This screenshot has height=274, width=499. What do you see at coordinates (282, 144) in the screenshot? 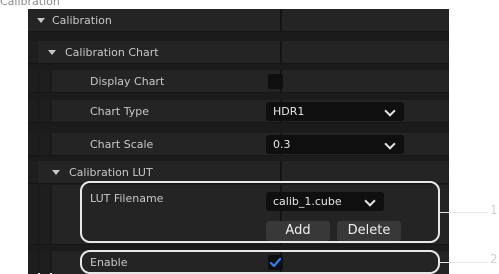
I see `dropdown-value: 0.3` at bounding box center [282, 144].